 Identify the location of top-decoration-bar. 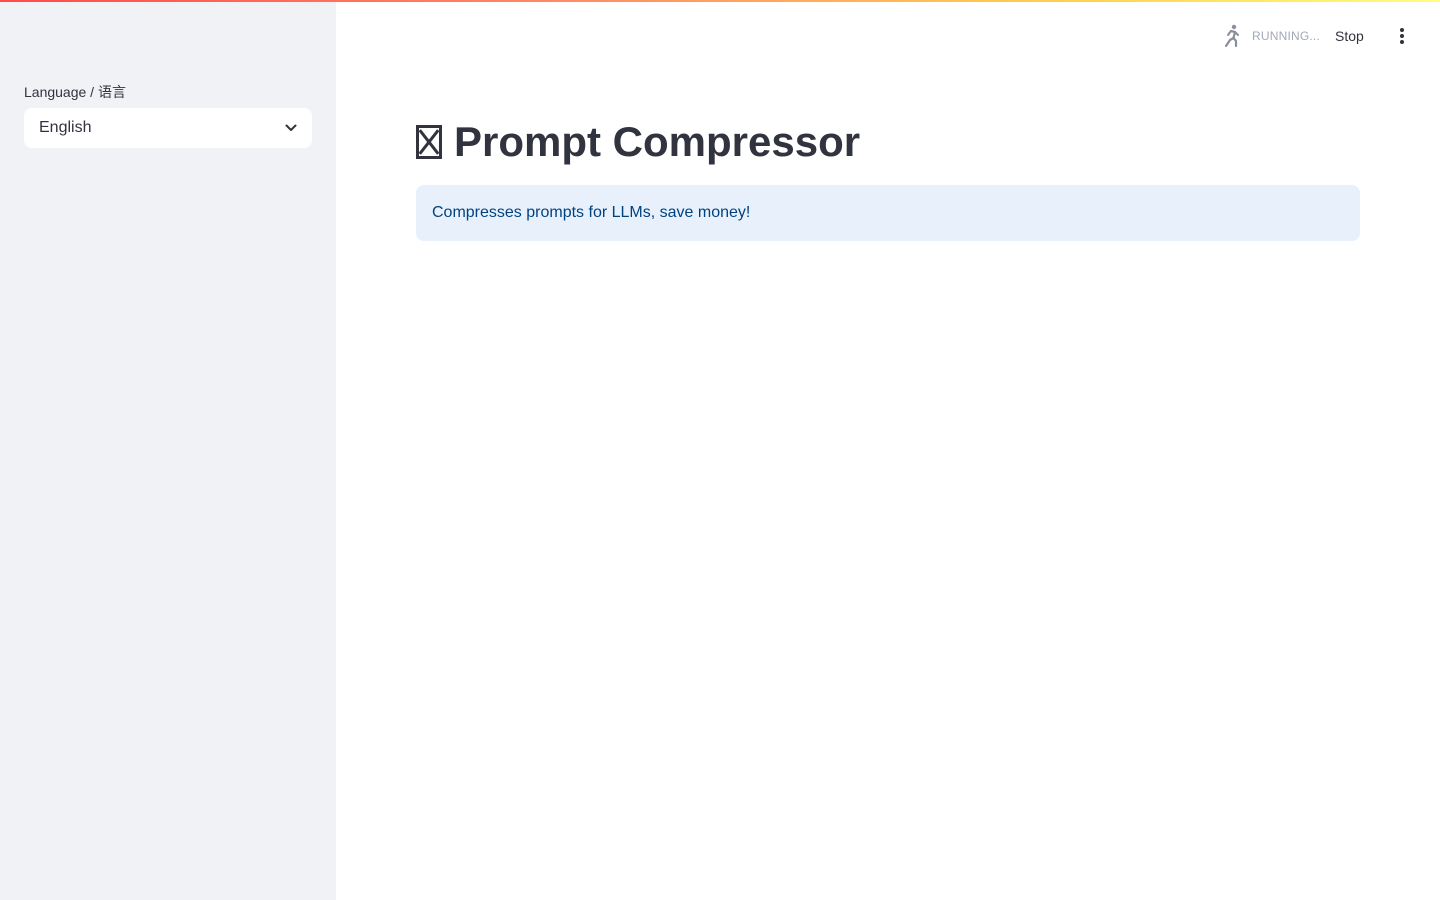
(720, 1).